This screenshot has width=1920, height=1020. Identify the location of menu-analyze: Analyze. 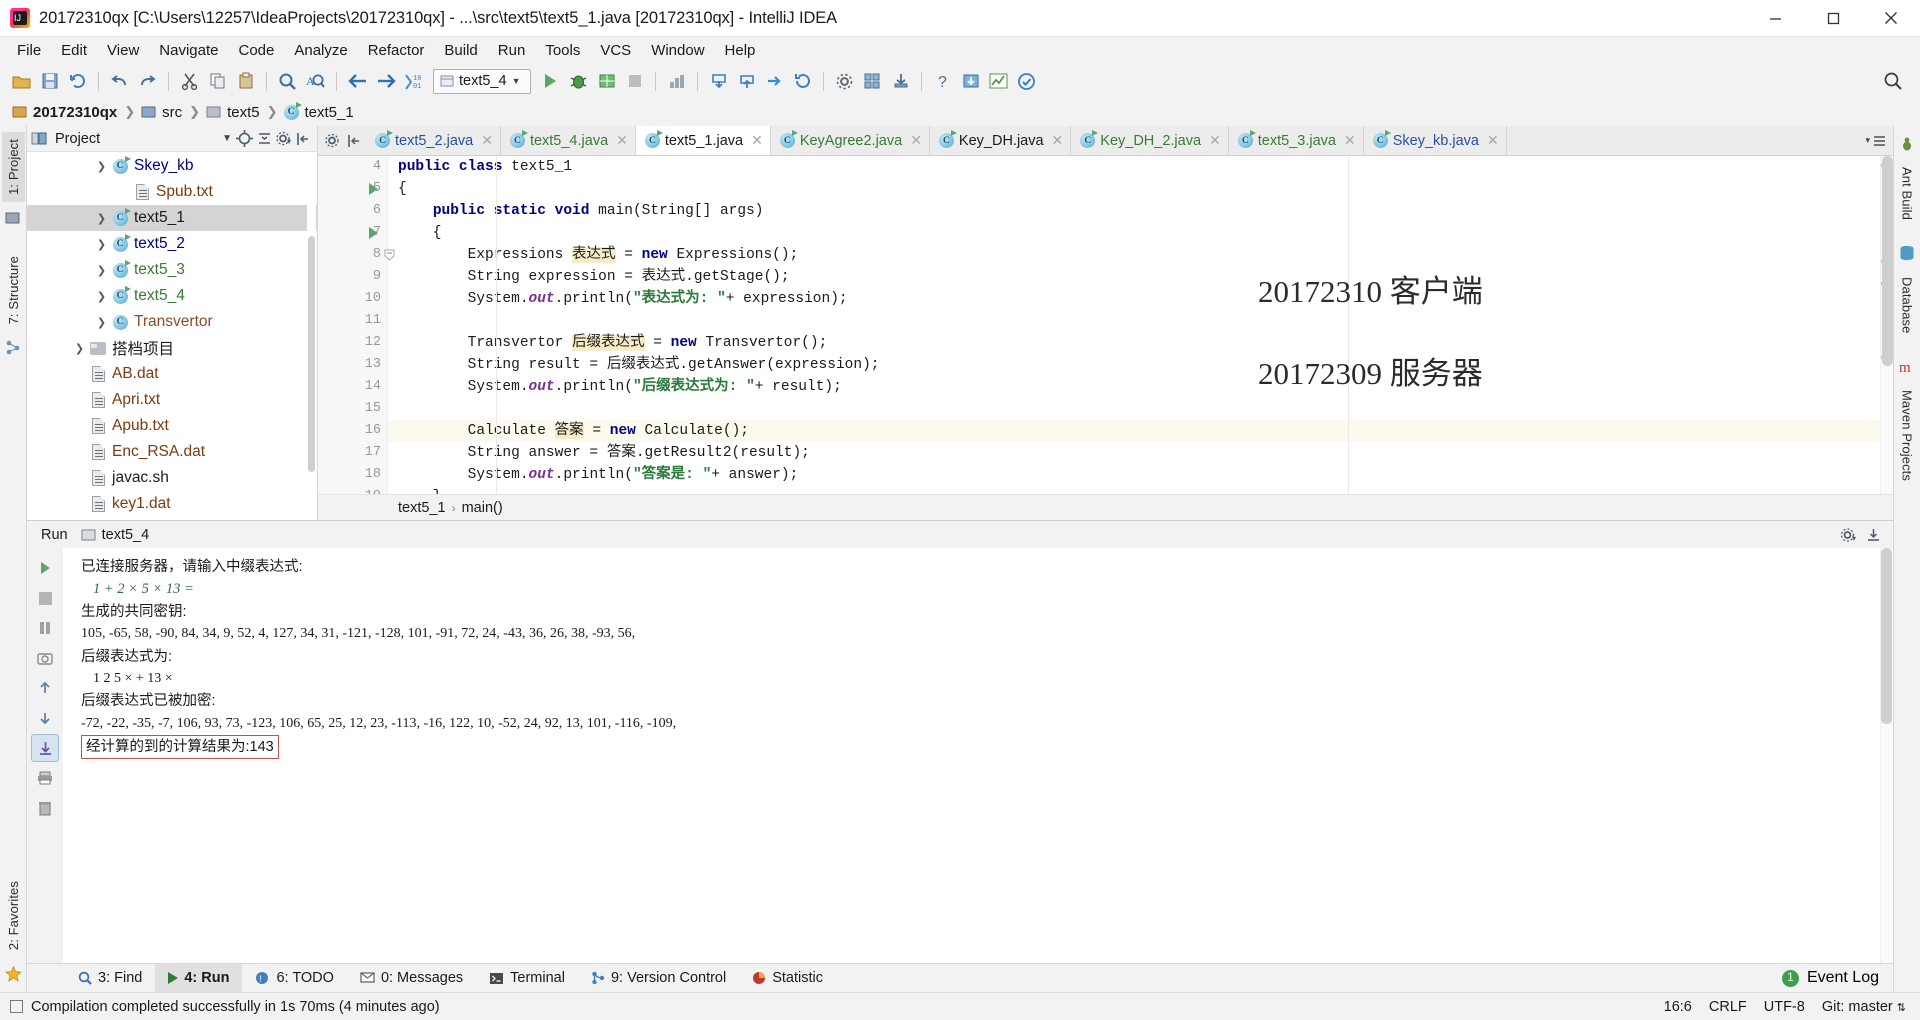
(320, 50).